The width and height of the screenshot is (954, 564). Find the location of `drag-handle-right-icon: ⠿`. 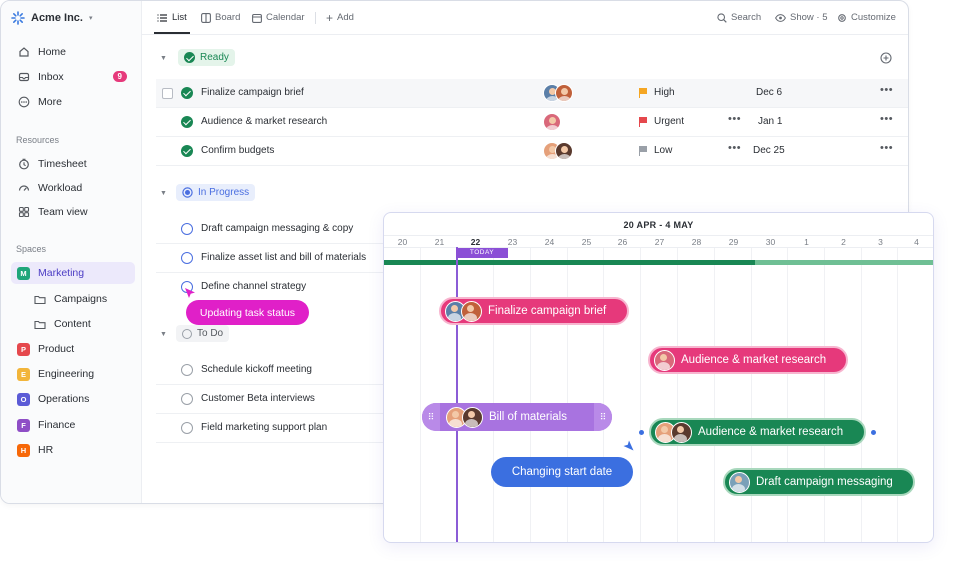

drag-handle-right-icon: ⠿ is located at coordinates (603, 417).